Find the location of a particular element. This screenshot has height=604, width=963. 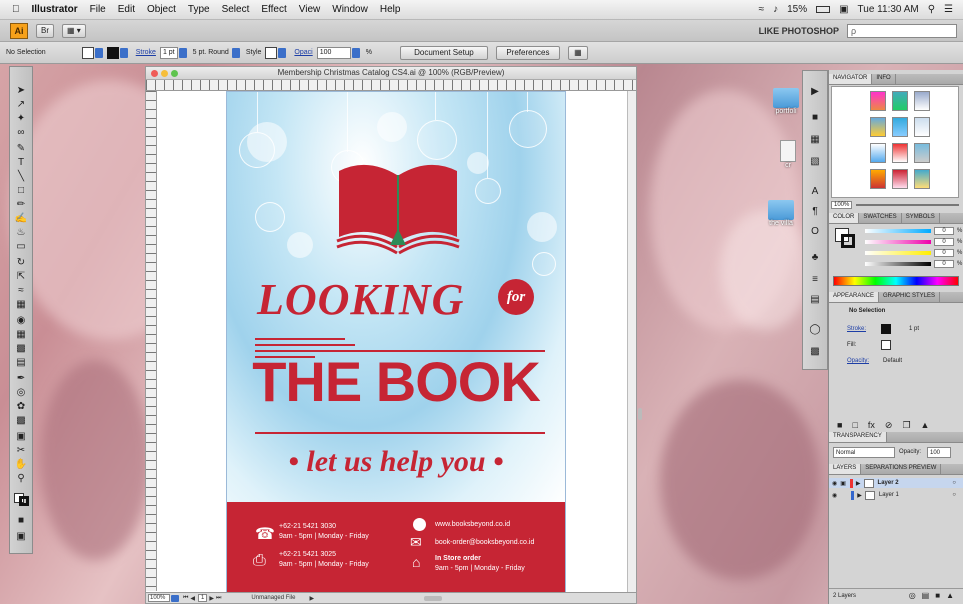

next-page-icon: ▶ is located at coordinates (211, 598).